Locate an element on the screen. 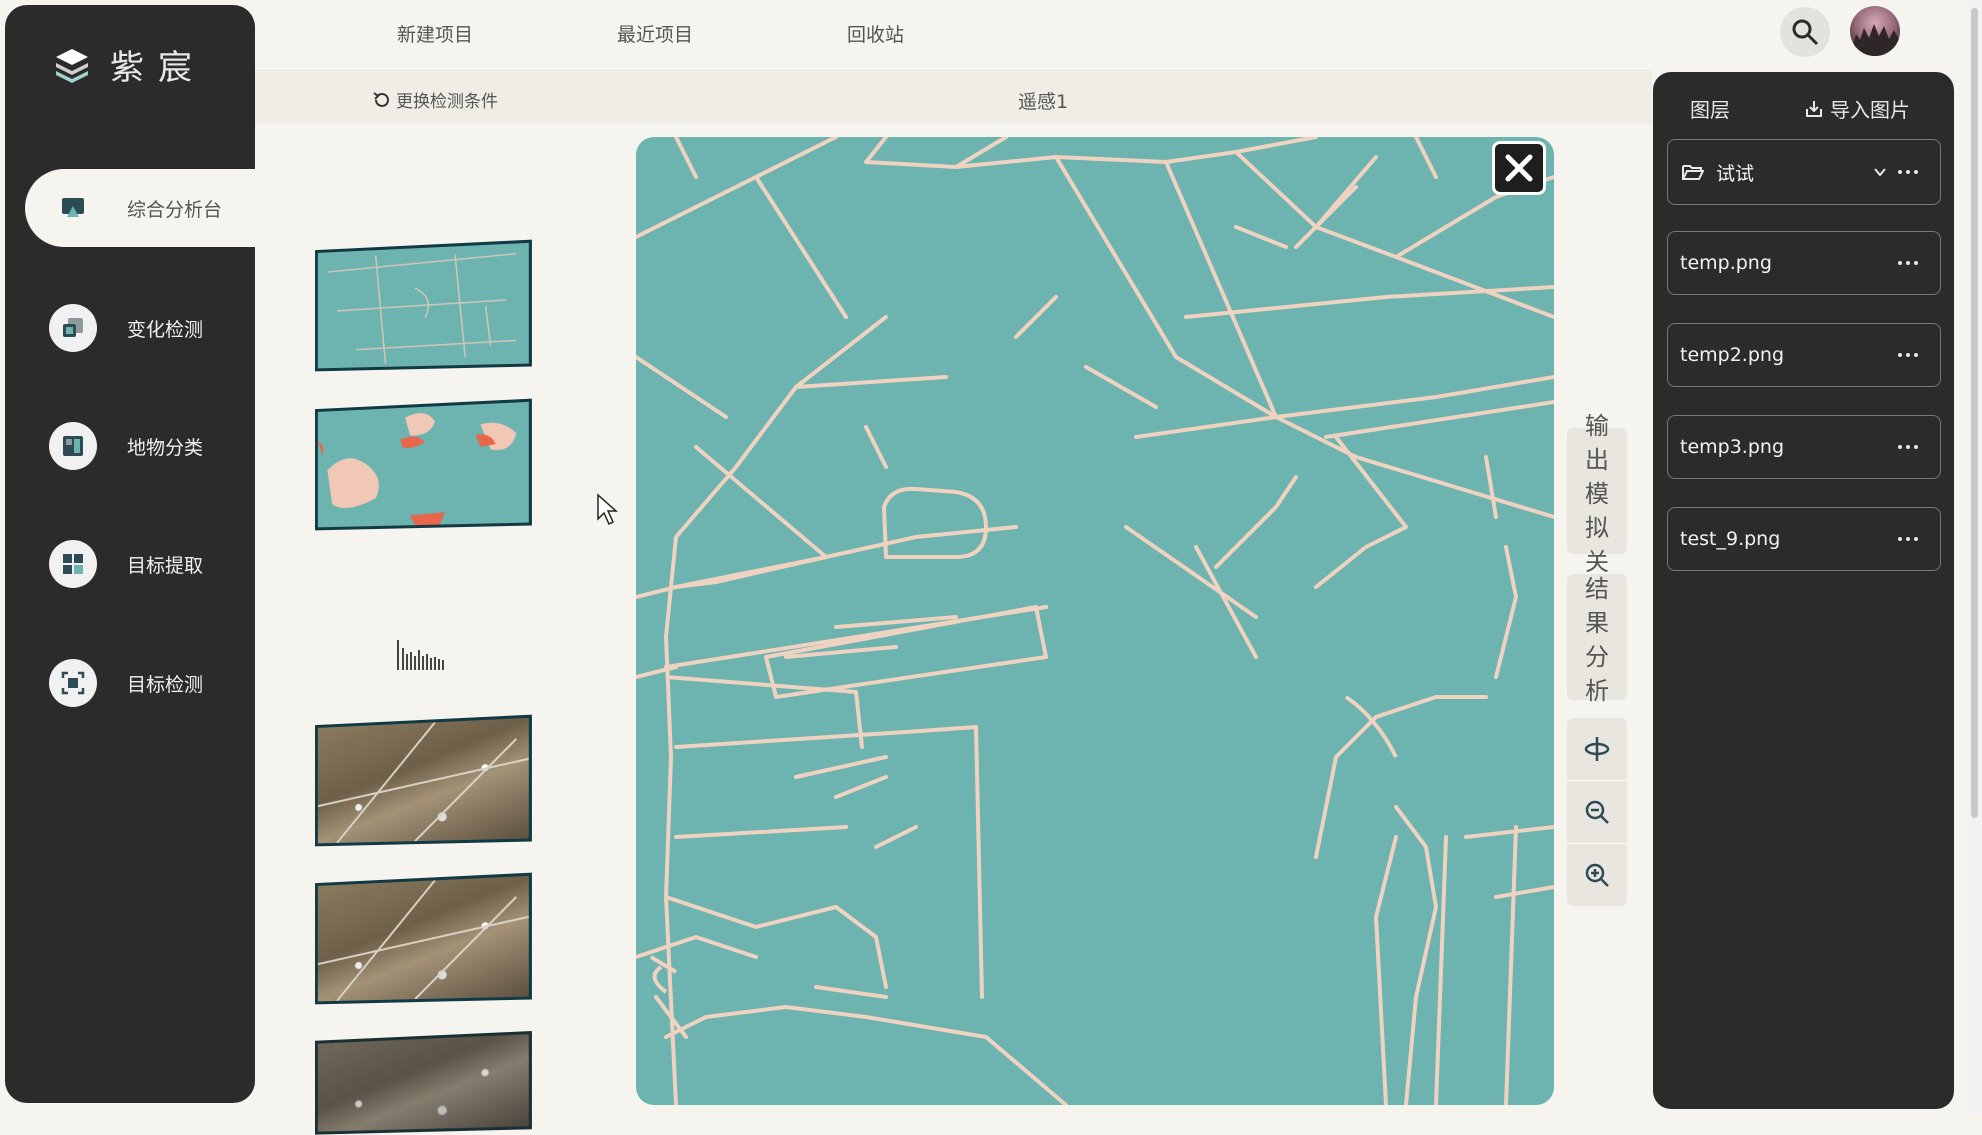  layer-file: temp2.png is located at coordinates (1804, 355).